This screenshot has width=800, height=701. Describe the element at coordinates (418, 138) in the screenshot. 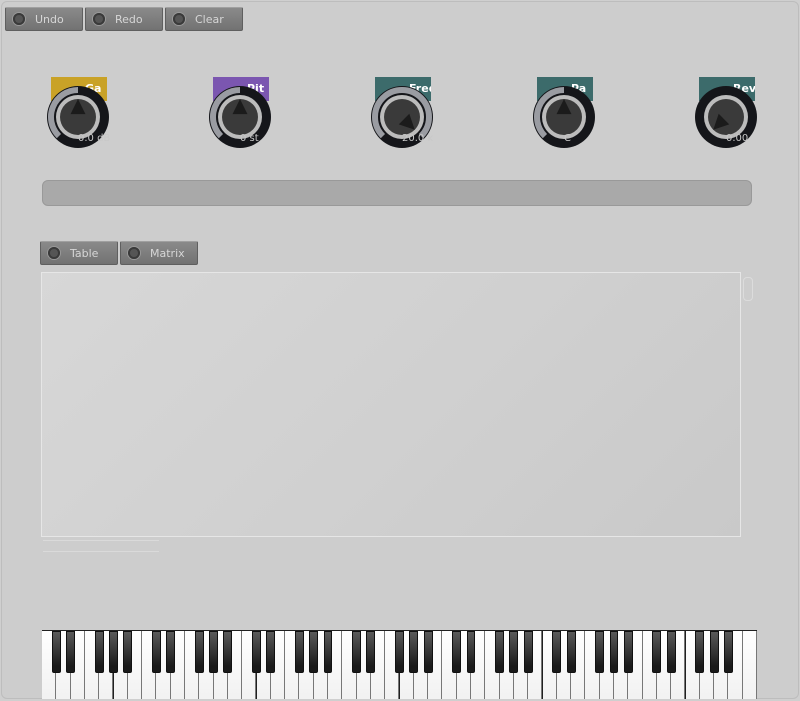

I see `knob-value-readout: 20.0 k` at that location.